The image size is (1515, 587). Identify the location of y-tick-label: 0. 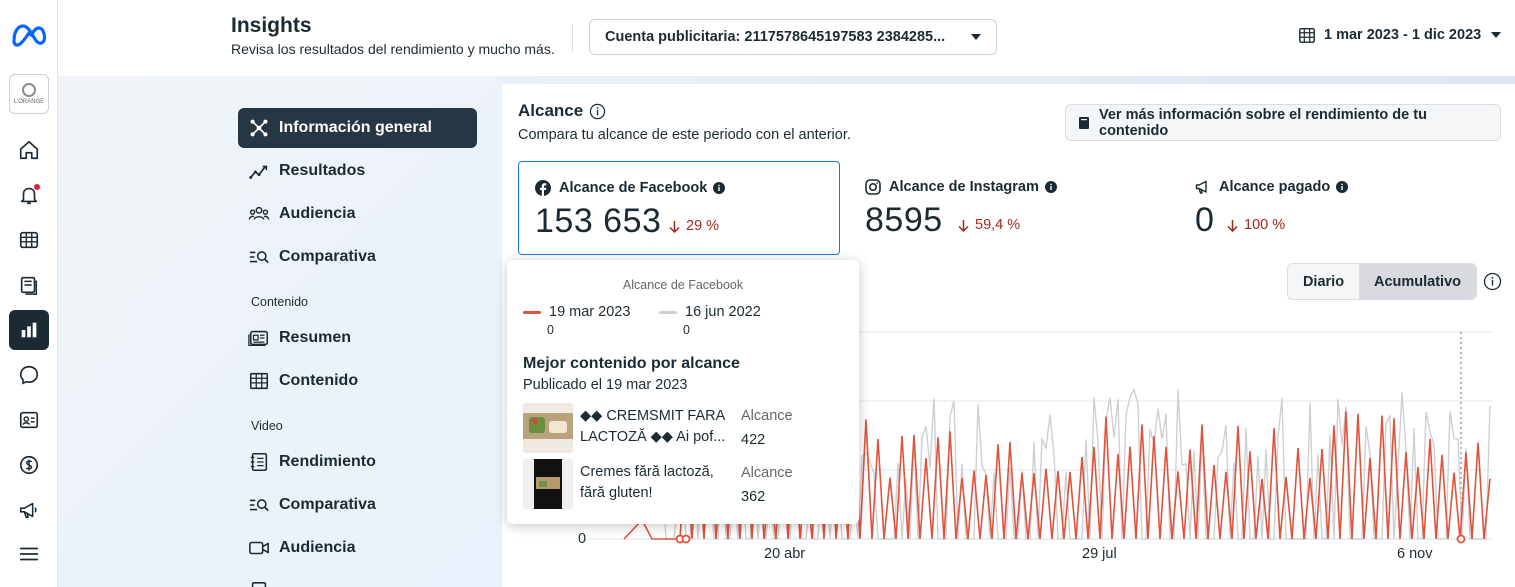
(582, 539).